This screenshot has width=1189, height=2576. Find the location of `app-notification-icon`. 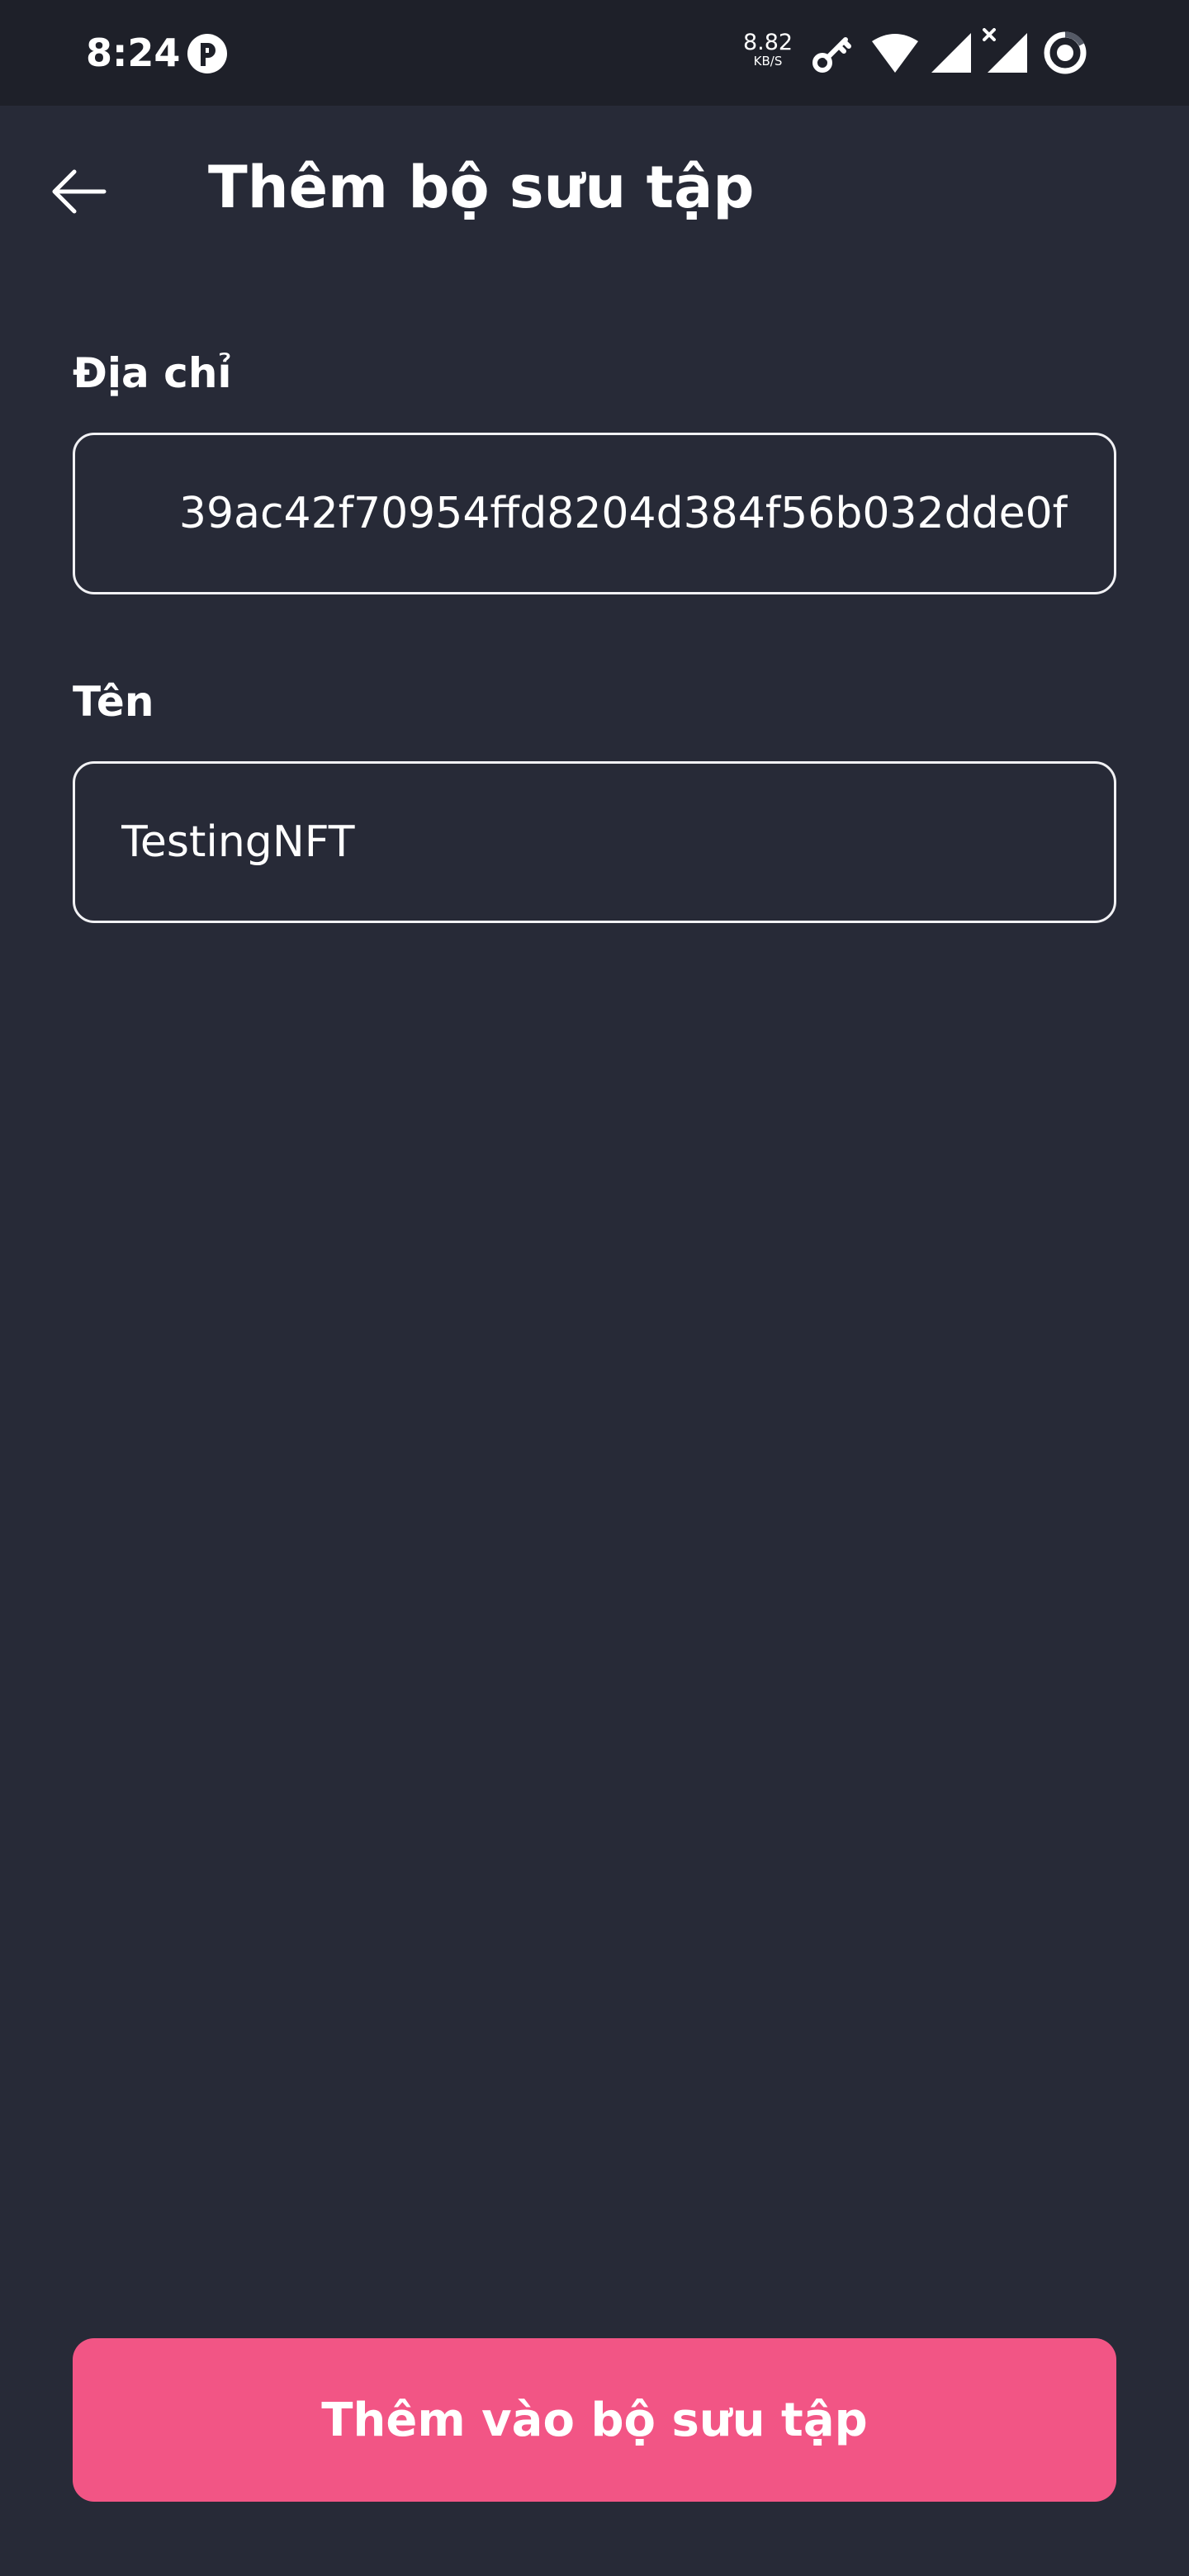

app-notification-icon is located at coordinates (207, 53).